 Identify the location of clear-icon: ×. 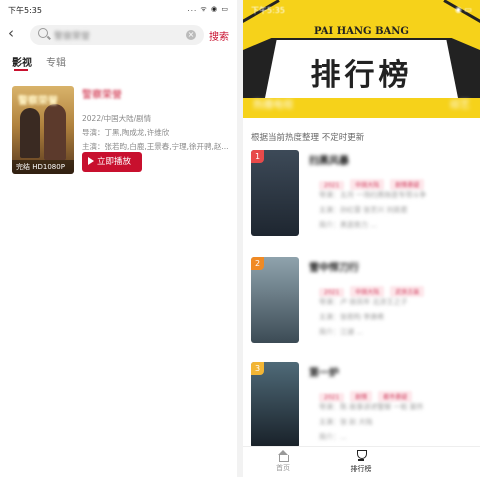
(191, 35).